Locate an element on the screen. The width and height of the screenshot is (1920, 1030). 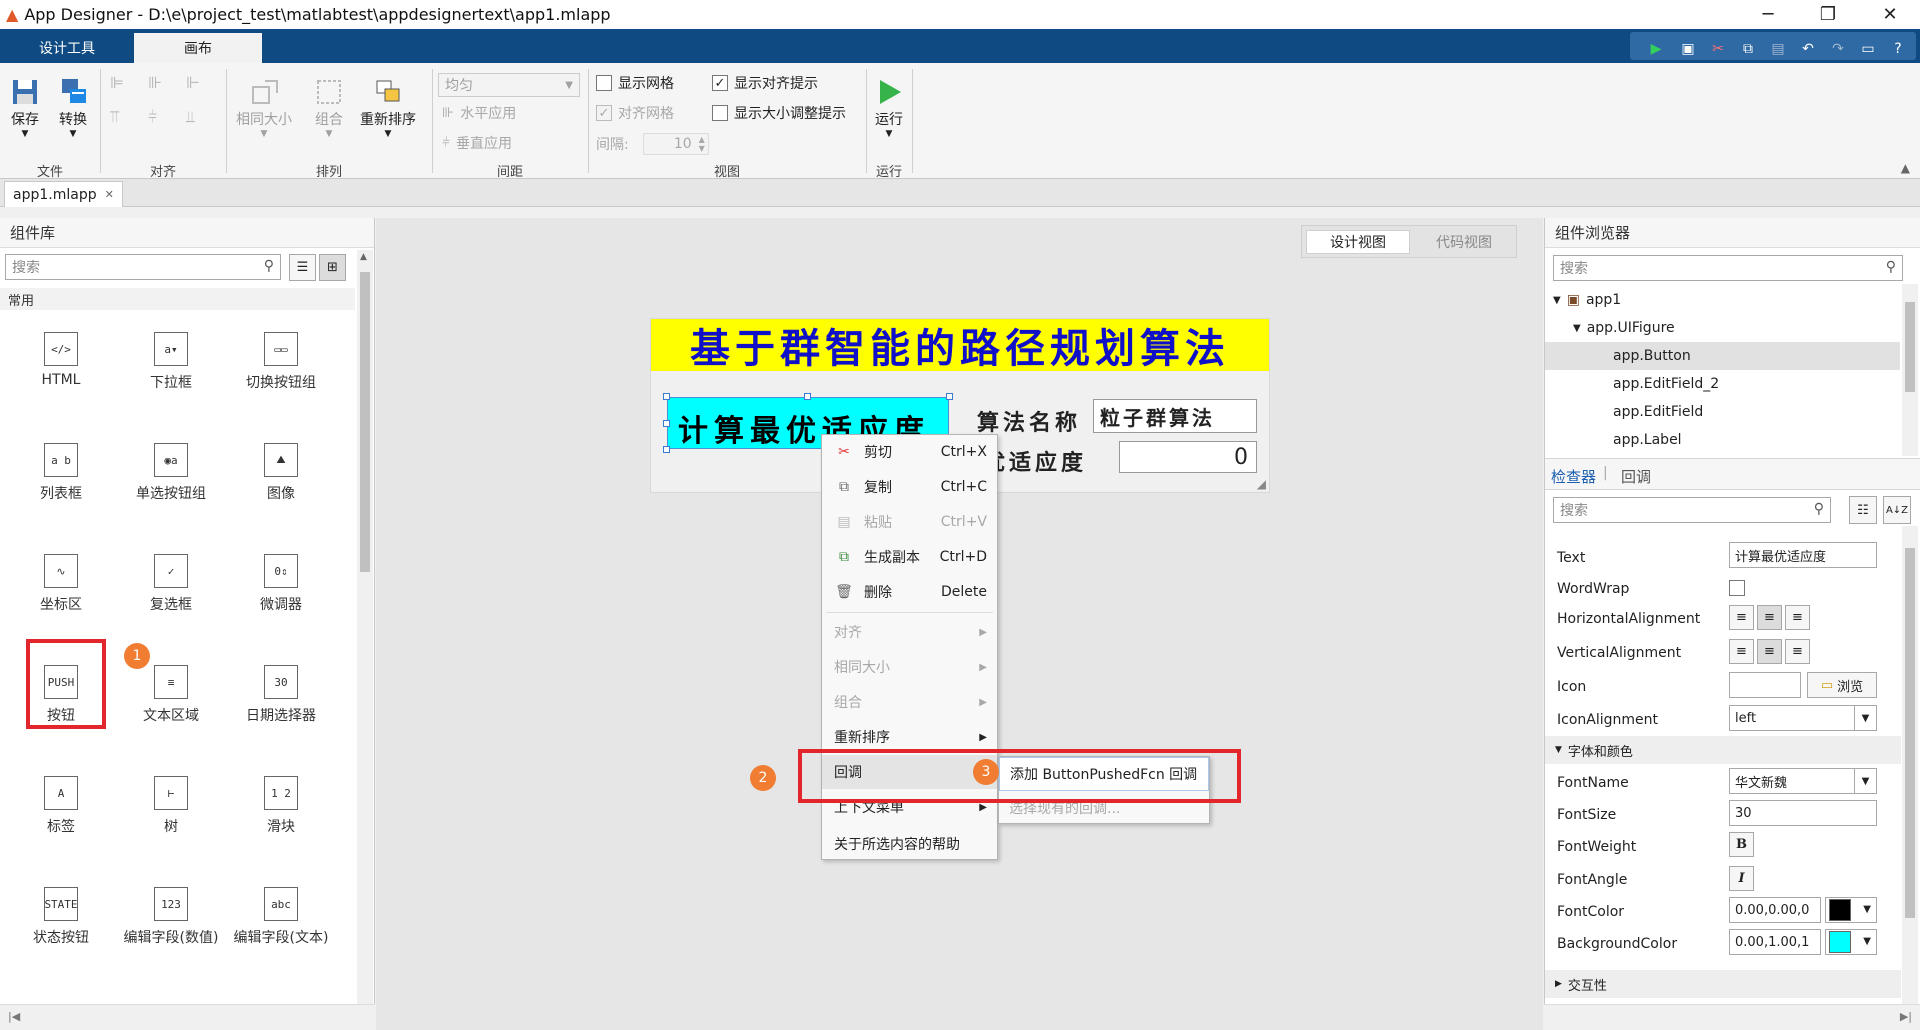
menu-item-11: 关于所选内容的帮助 is located at coordinates (909, 844).